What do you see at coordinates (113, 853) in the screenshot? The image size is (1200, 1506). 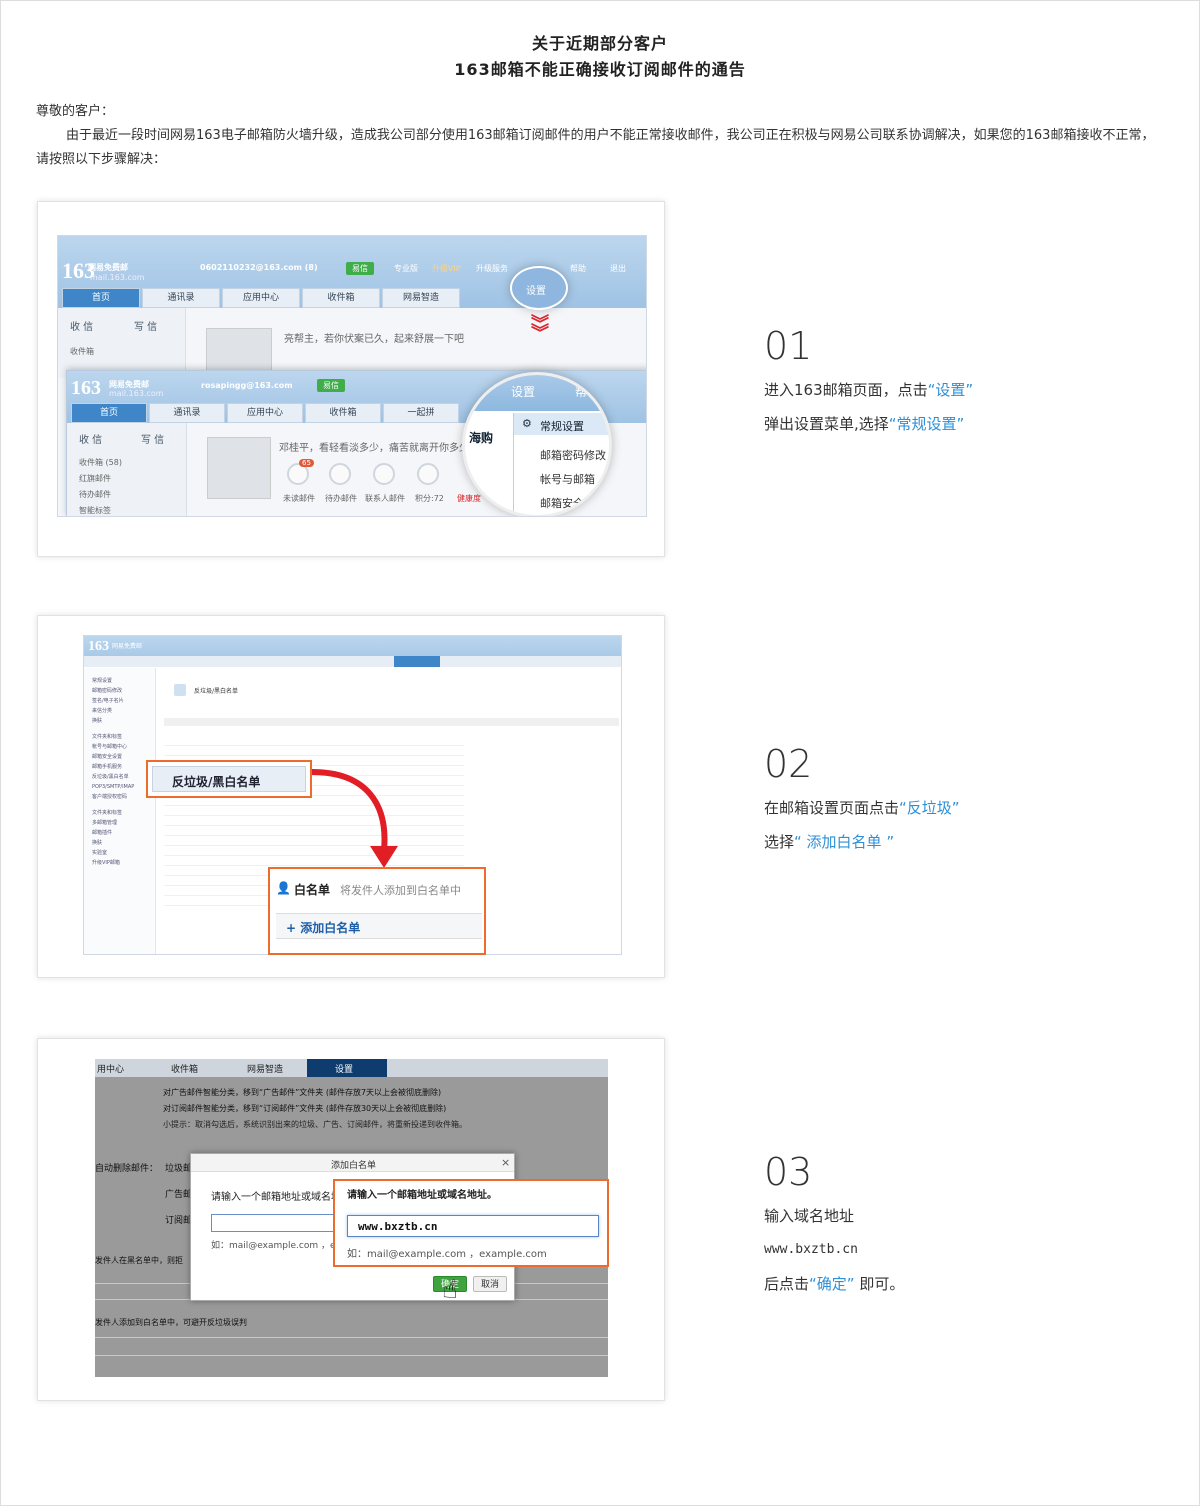 I see `nav-item: 实验室` at bounding box center [113, 853].